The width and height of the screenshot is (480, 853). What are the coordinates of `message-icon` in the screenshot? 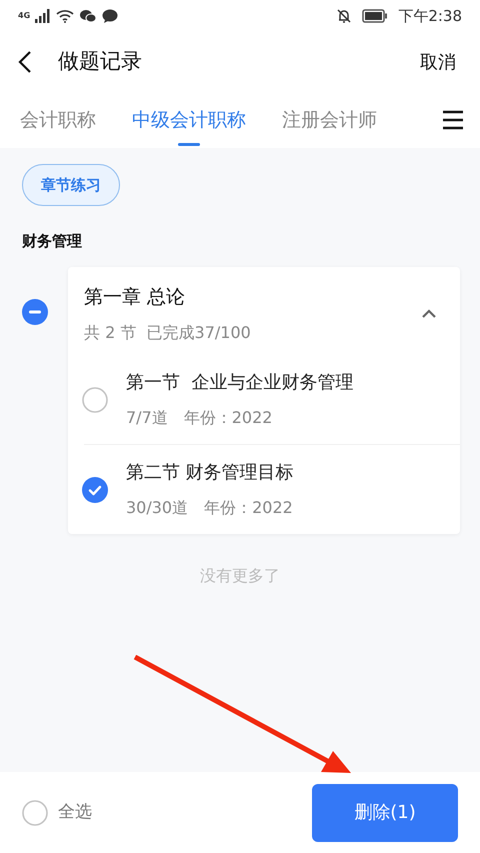 It's located at (110, 16).